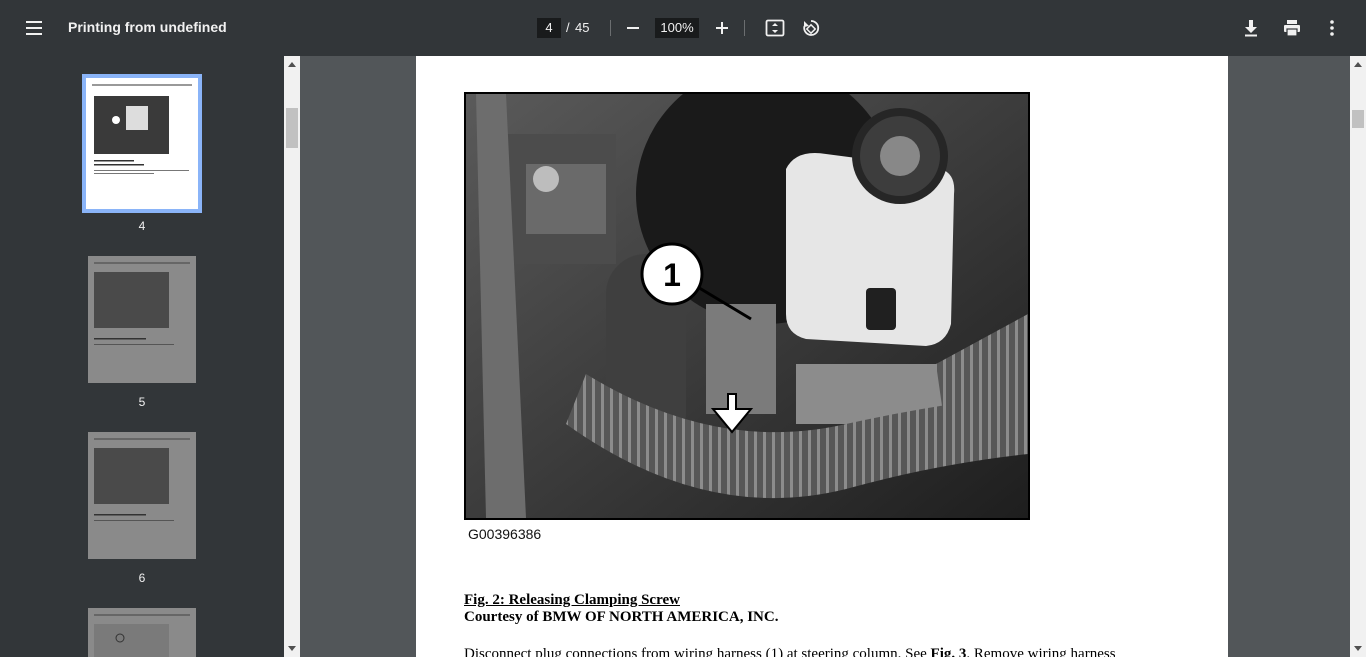 The width and height of the screenshot is (1366, 657). Describe the element at coordinates (1358, 356) in the screenshot. I see `main-scrollbar` at that location.